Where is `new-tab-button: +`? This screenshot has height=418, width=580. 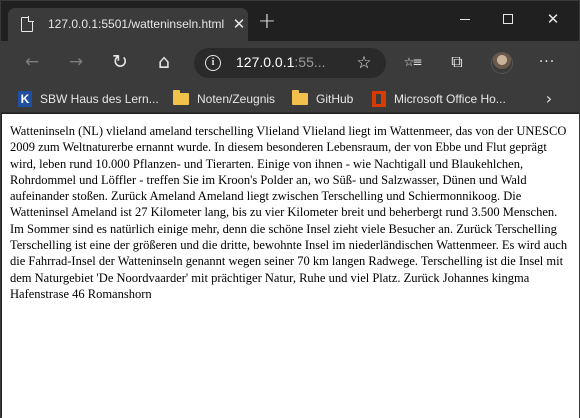 new-tab-button: + is located at coordinates (267, 22).